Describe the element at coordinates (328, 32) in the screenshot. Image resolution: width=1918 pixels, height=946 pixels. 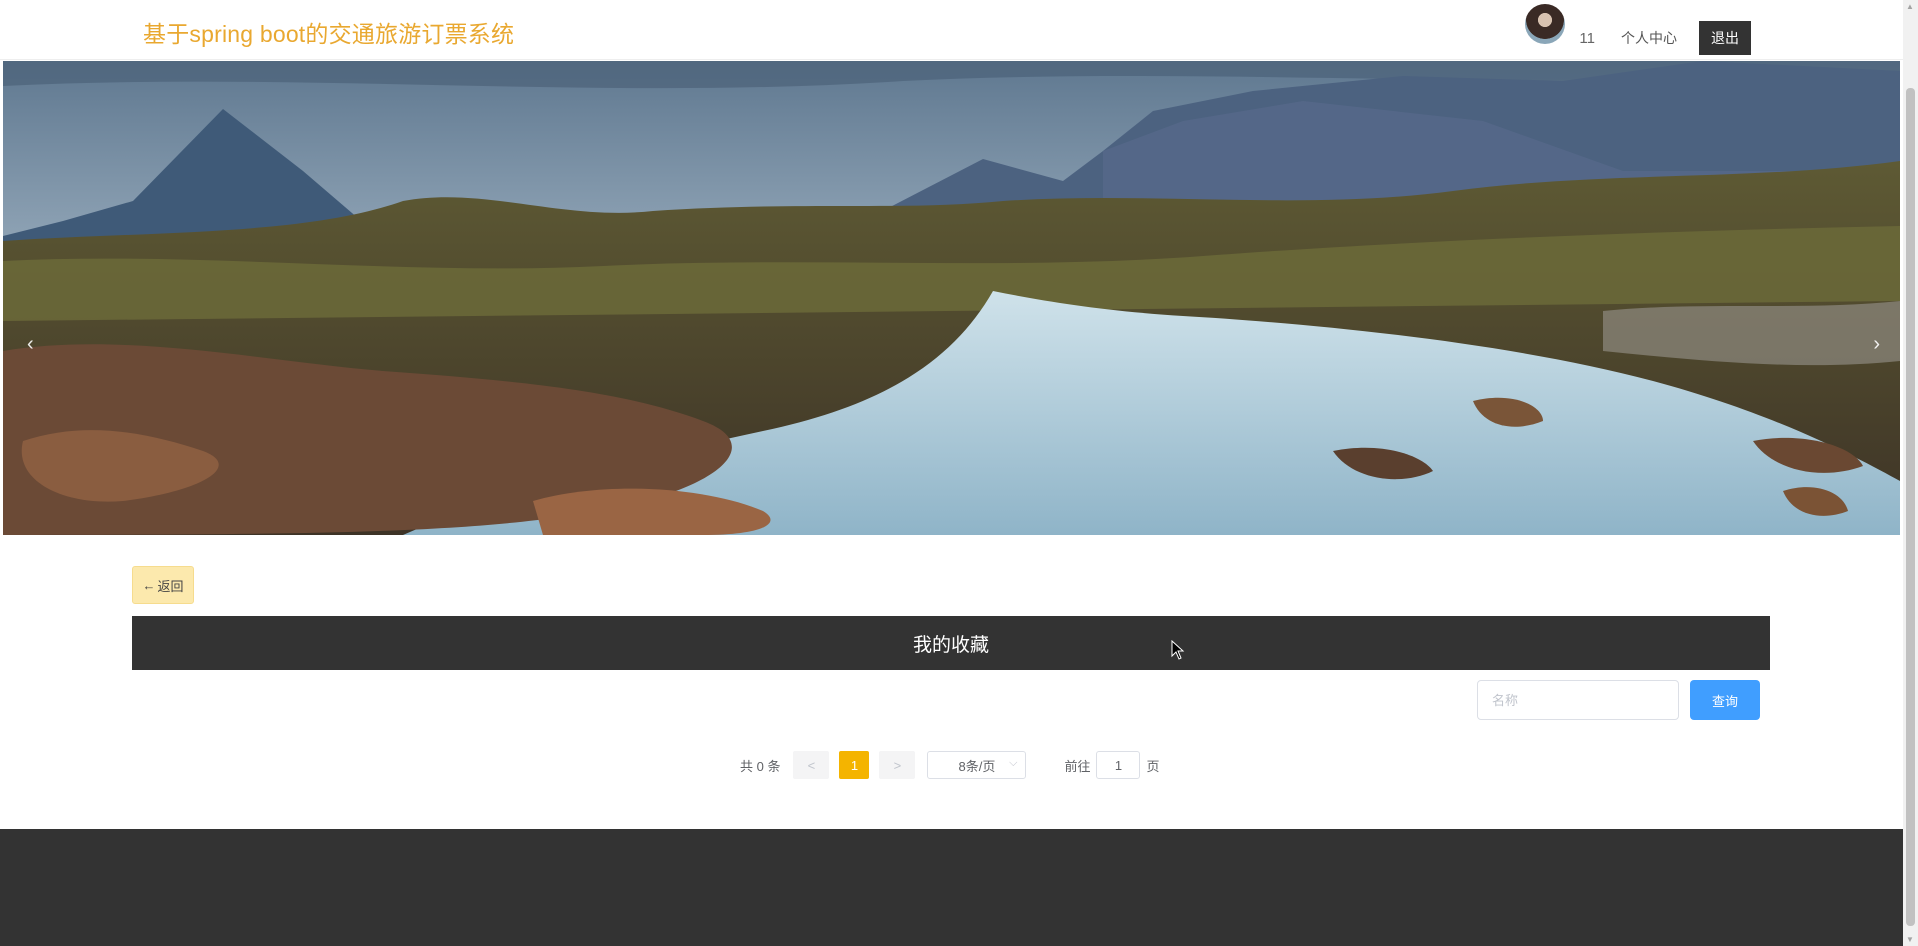
I see `site-title: 基于spring boot的交通旅游订票系统` at that location.